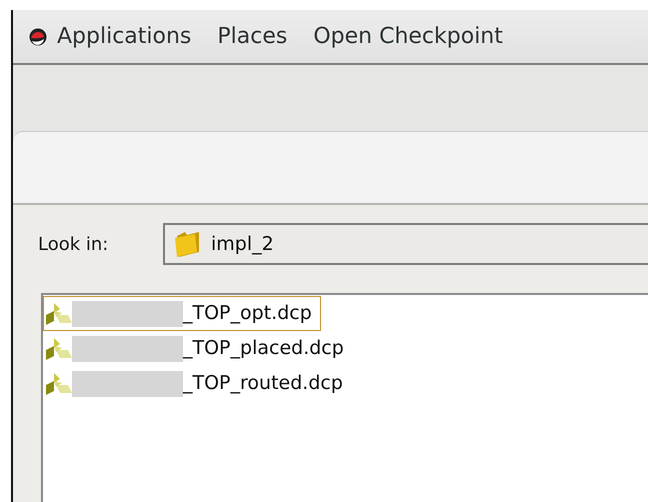 The height and width of the screenshot is (502, 648). What do you see at coordinates (252, 36) in the screenshot?
I see `menu-item: Places` at bounding box center [252, 36].